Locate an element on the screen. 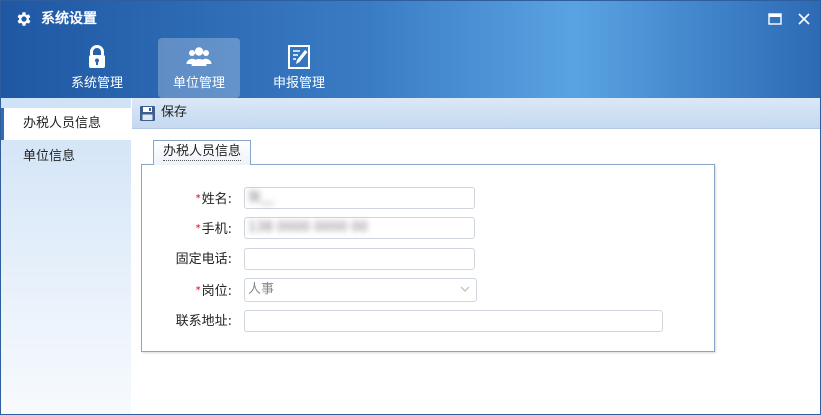  name-label: *姓名: is located at coordinates (187, 199).